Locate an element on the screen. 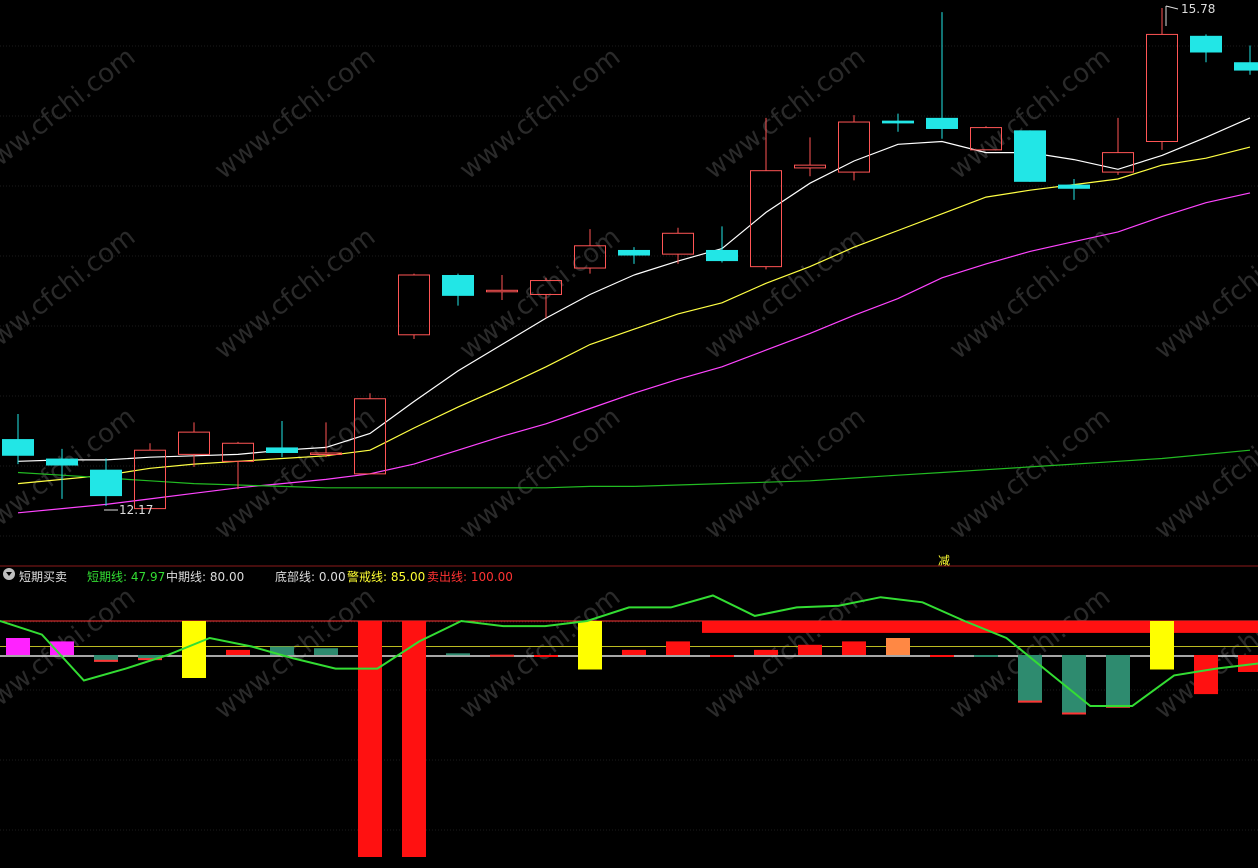 Image resolution: width=1258 pixels, height=868 pixels. high-pointer-arrow is located at coordinates (1172, 7).